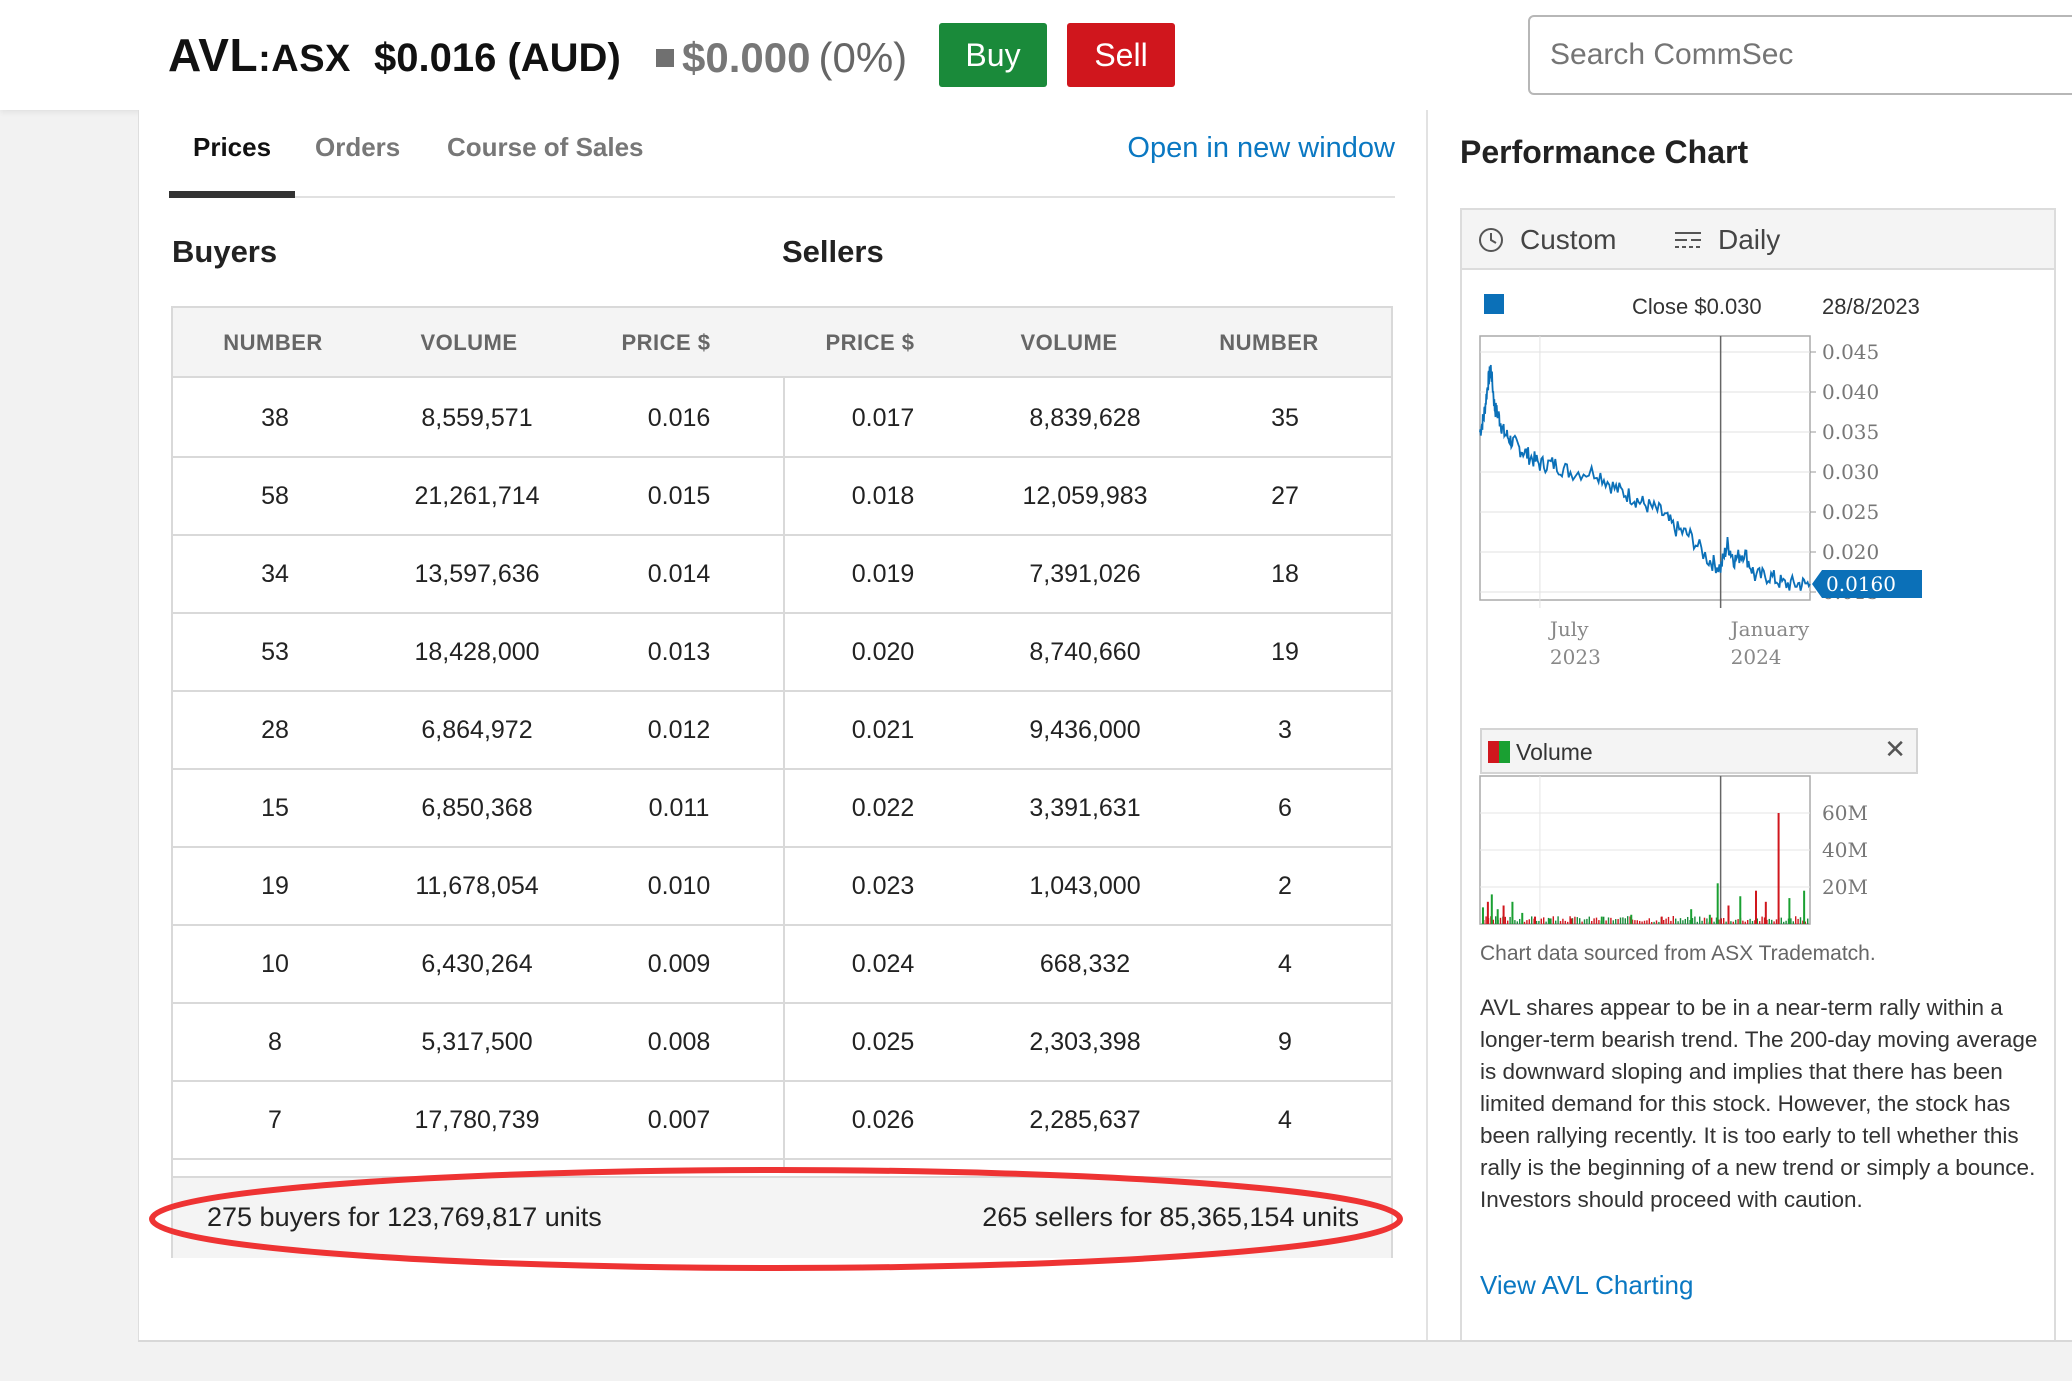 This screenshot has width=2072, height=1381. Describe the element at coordinates (1850, 432) in the screenshot. I see `y-tick-label: 0.035` at that location.